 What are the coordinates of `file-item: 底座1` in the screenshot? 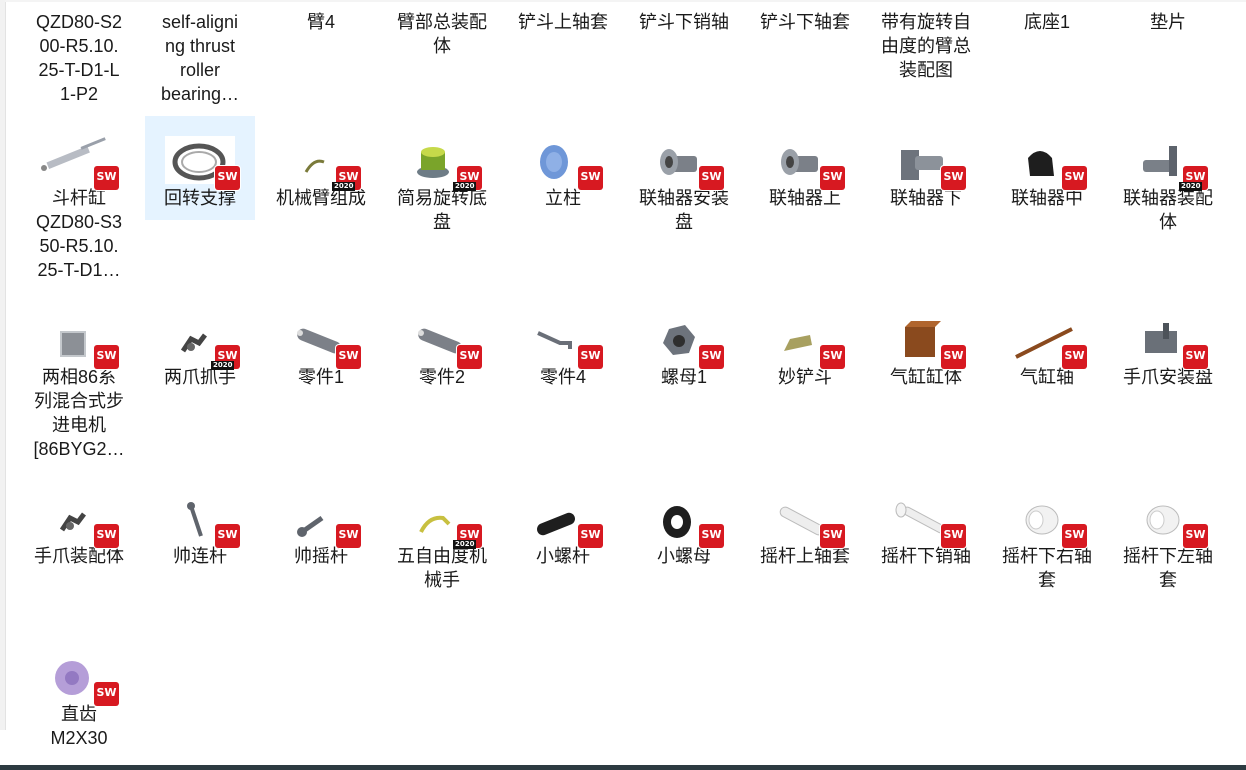 It's located at (1047, 22).